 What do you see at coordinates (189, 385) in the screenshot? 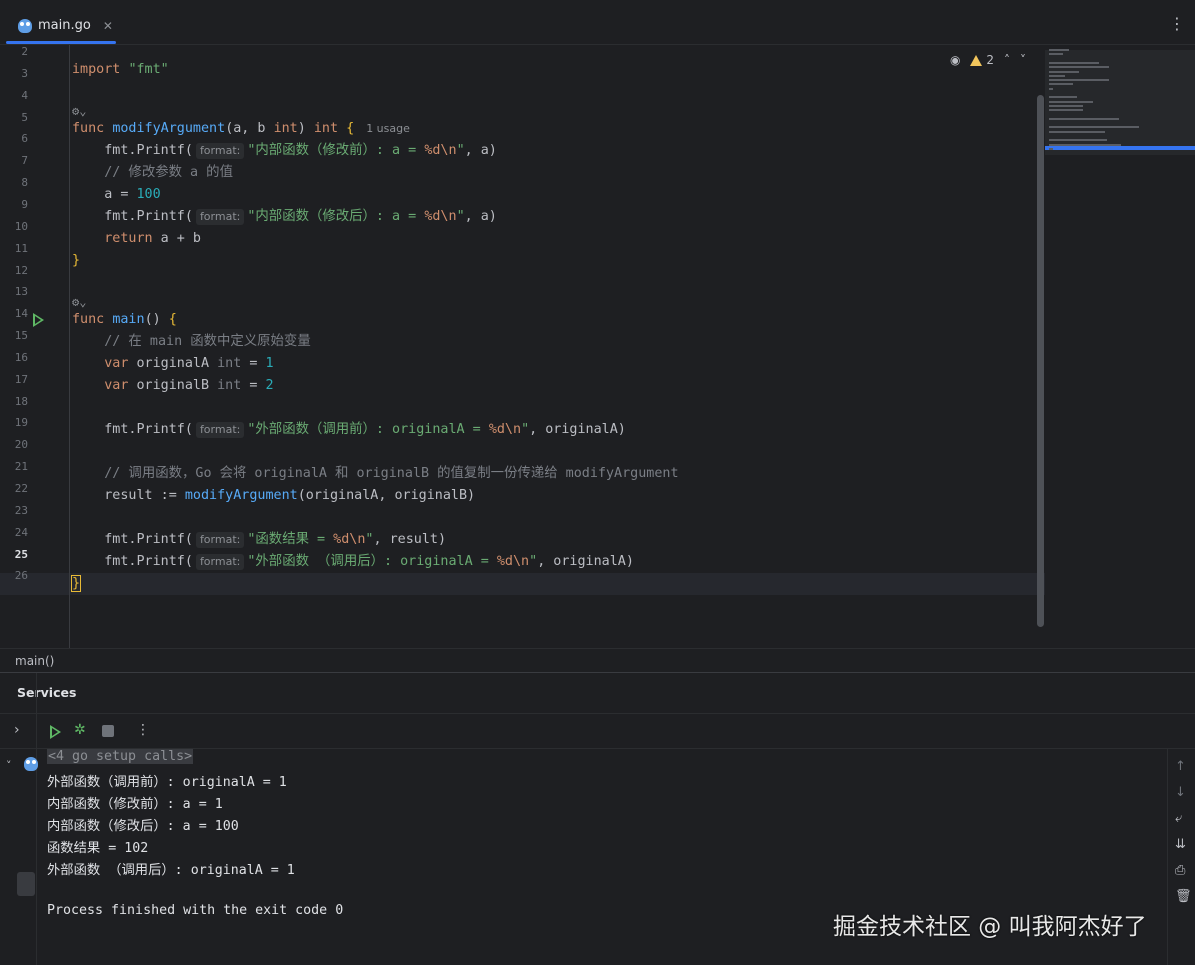
I see `code-line-16: var originalB int = 2` at bounding box center [189, 385].